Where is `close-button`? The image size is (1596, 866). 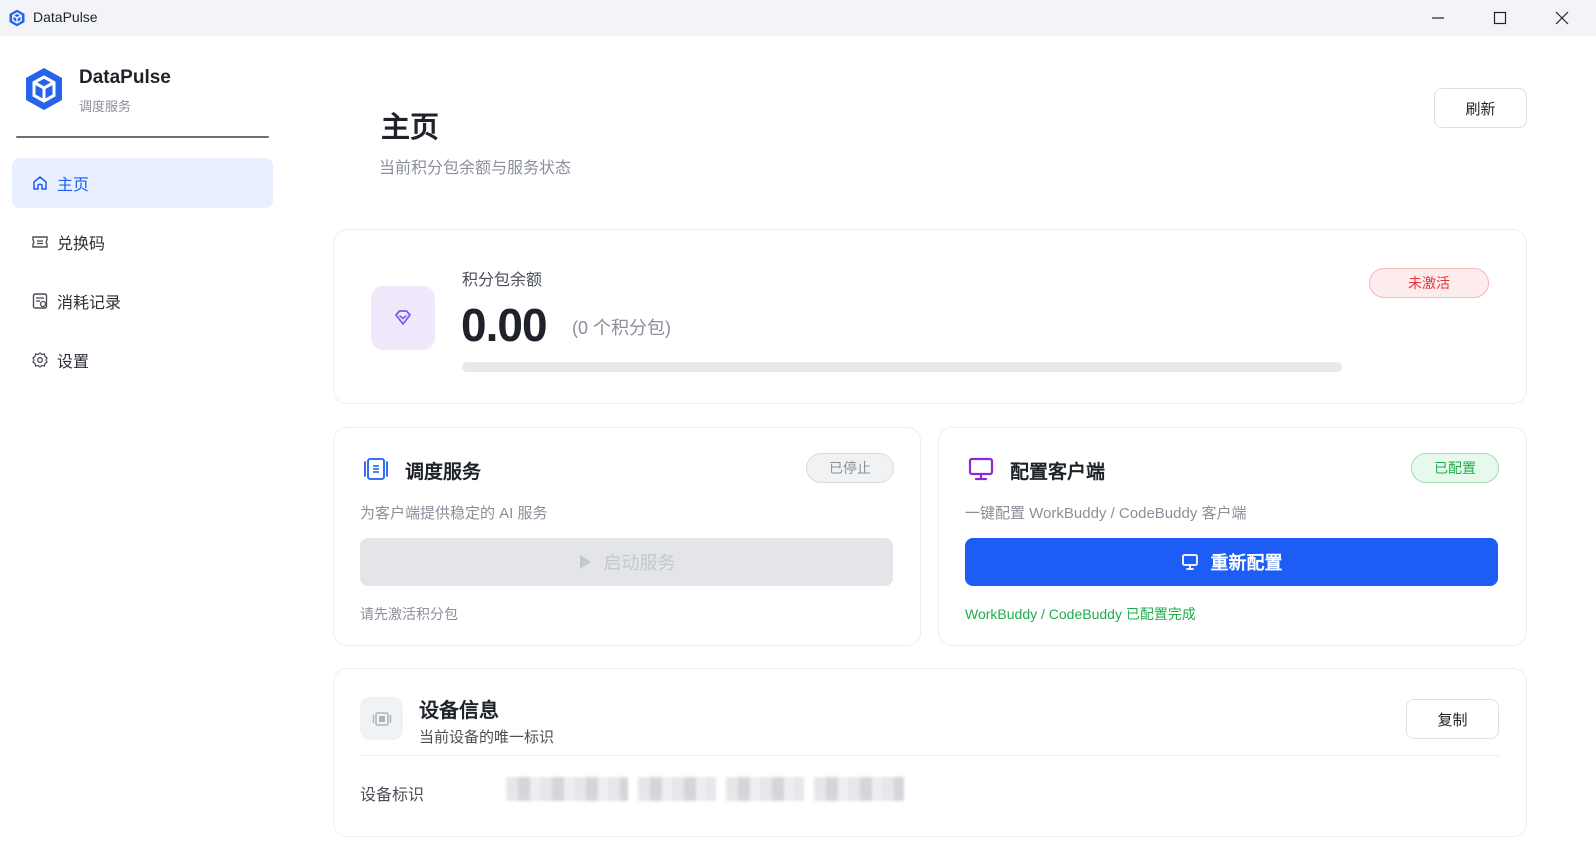
close-button is located at coordinates (1562, 18).